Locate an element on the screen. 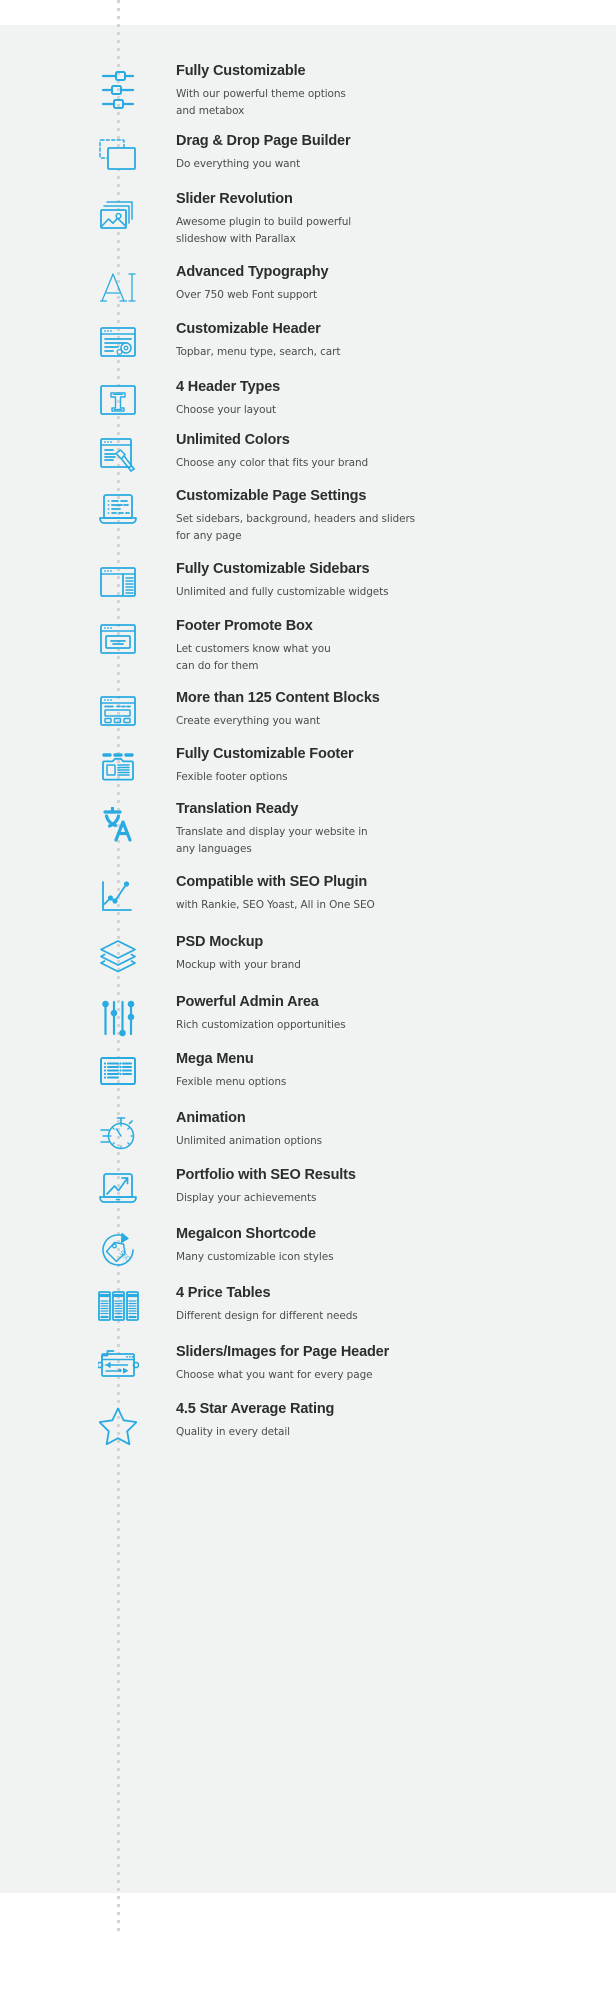  feature-description: Do everything you want is located at coordinates (386, 164).